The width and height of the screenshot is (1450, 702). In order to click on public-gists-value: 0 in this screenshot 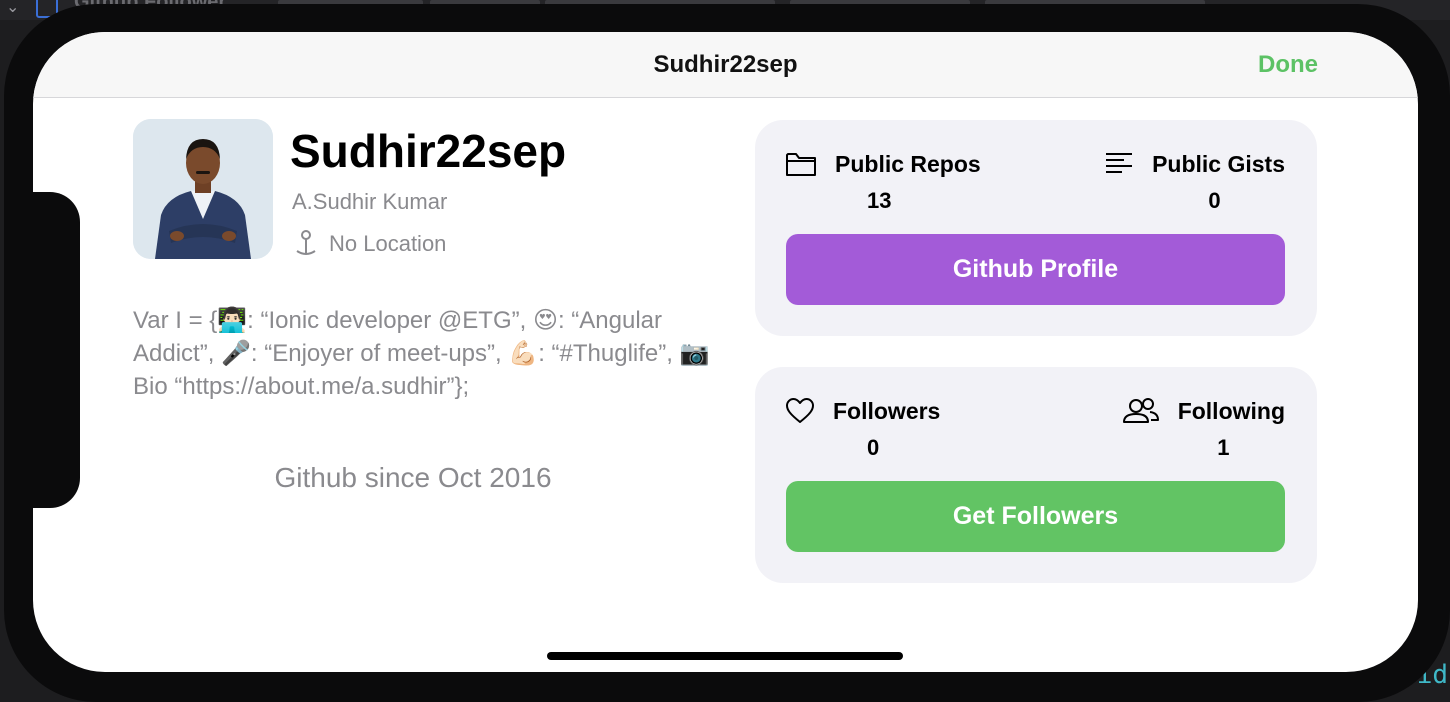, I will do `click(1214, 200)`.